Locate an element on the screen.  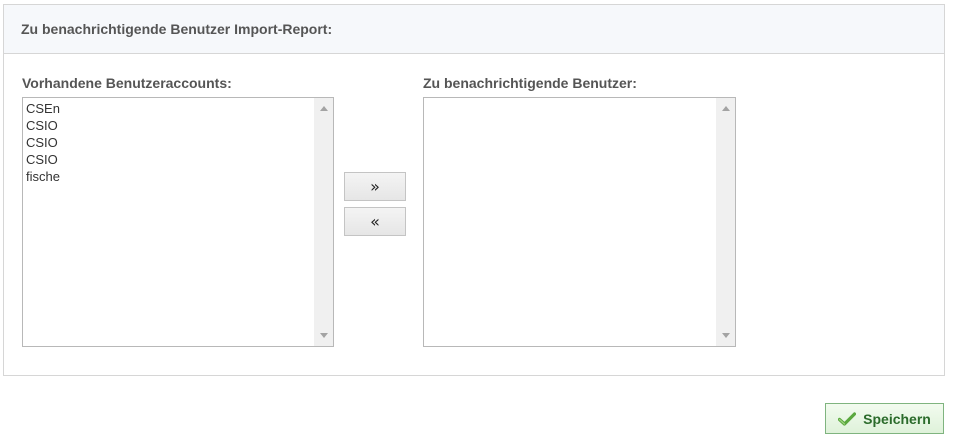
list-item: CSEn is located at coordinates (44, 108).